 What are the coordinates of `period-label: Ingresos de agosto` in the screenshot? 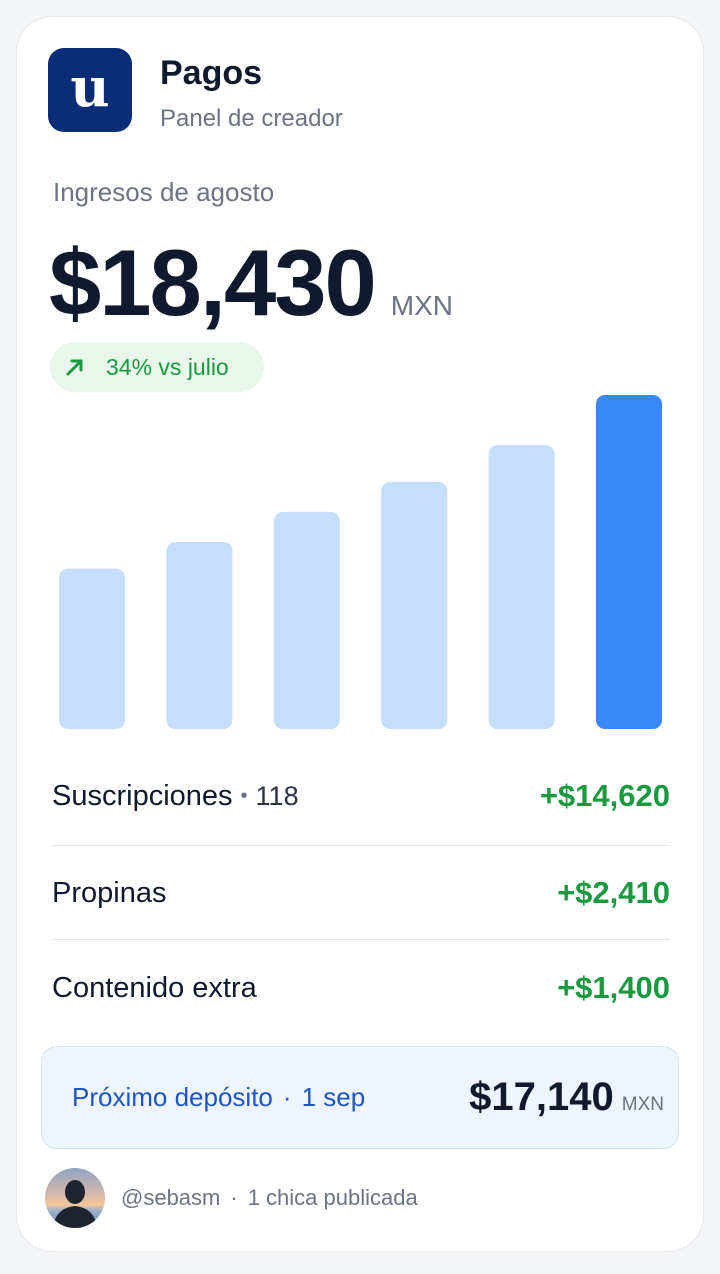 It's located at (164, 192).